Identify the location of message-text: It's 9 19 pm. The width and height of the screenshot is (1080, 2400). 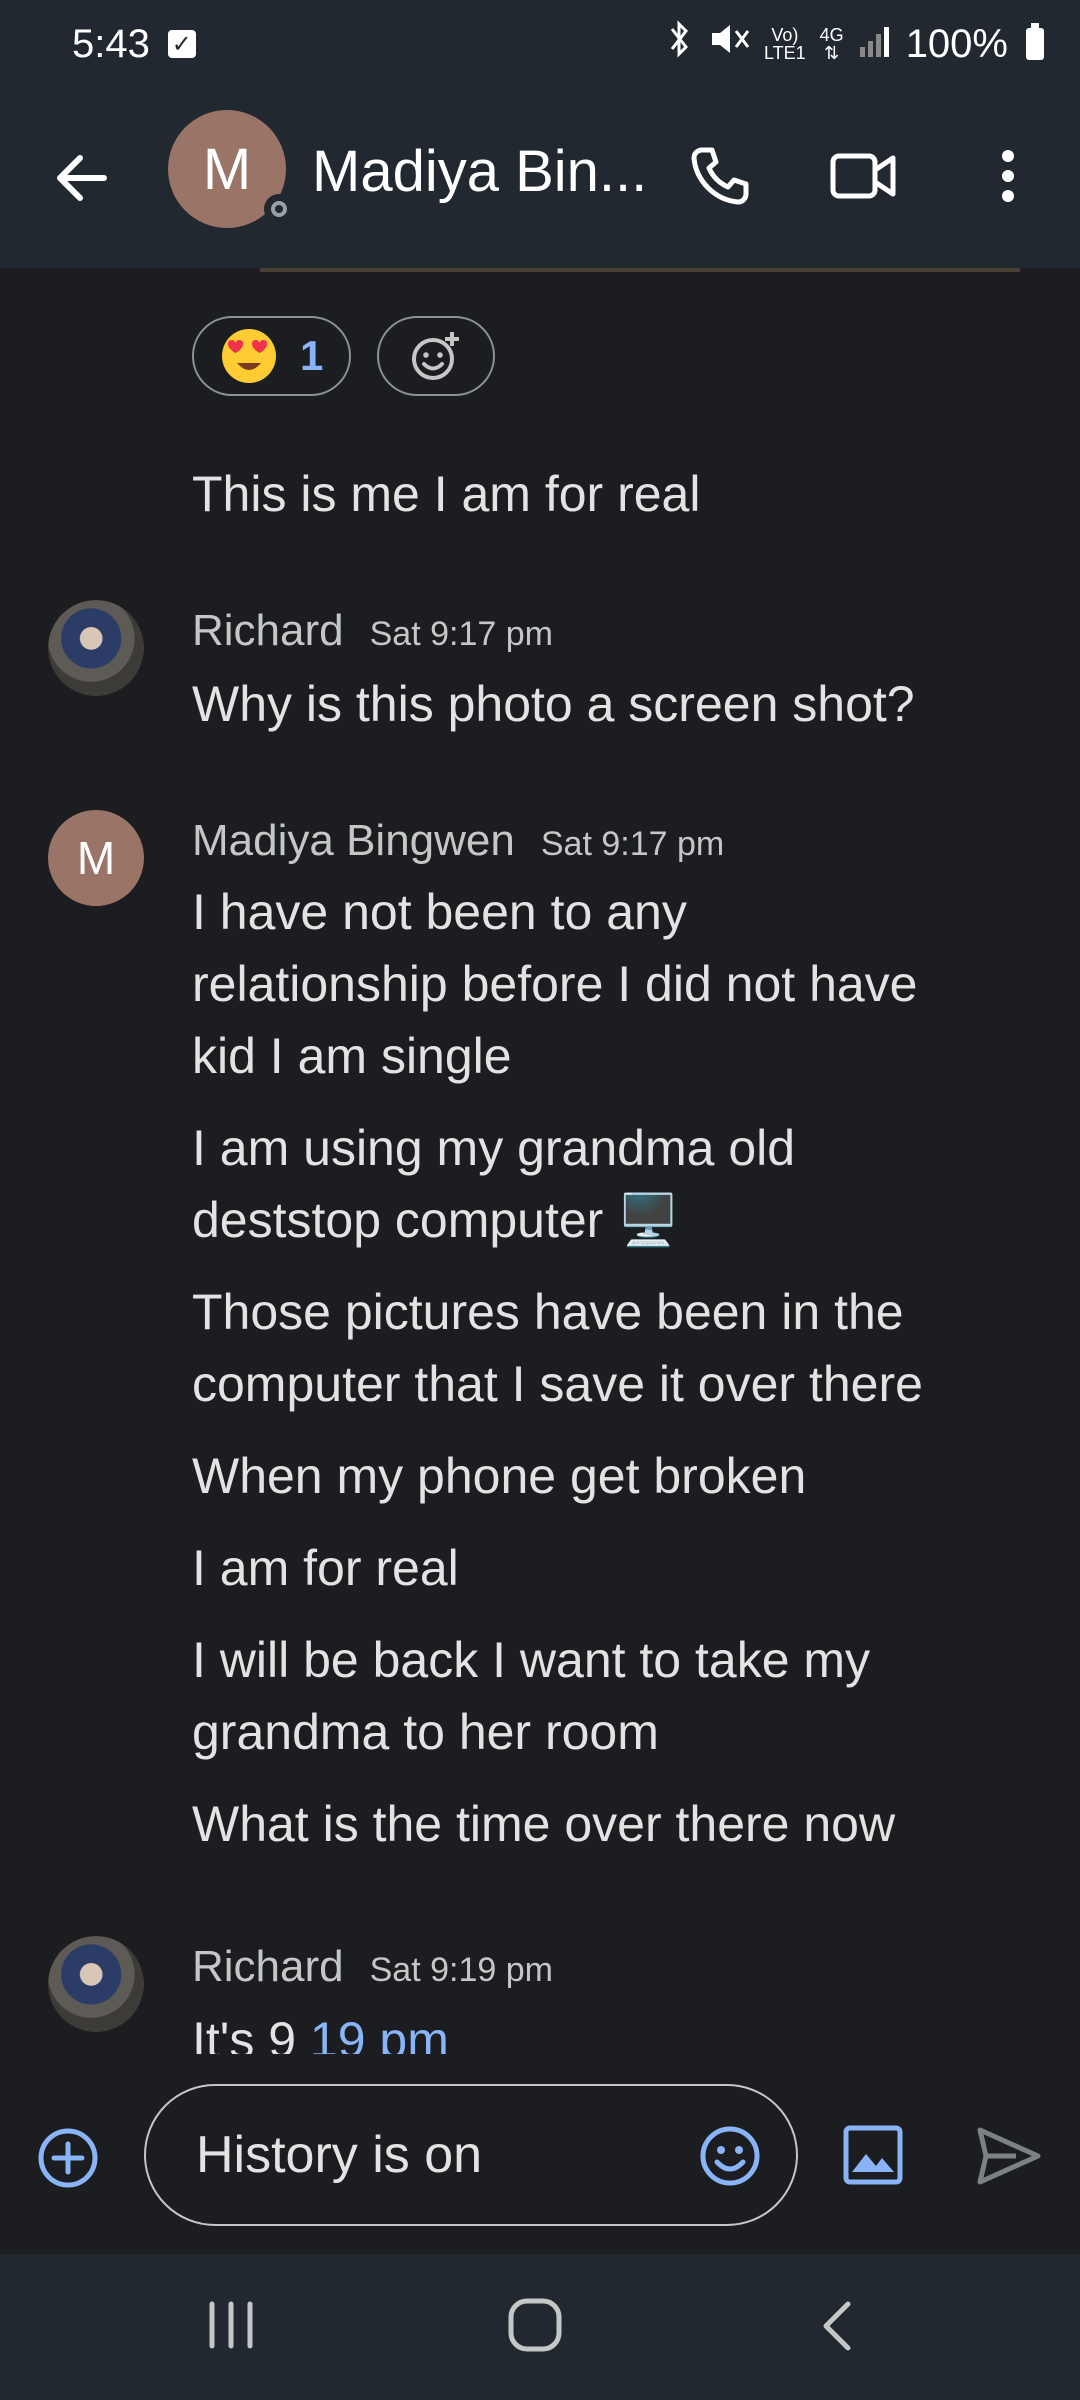
(612, 2029).